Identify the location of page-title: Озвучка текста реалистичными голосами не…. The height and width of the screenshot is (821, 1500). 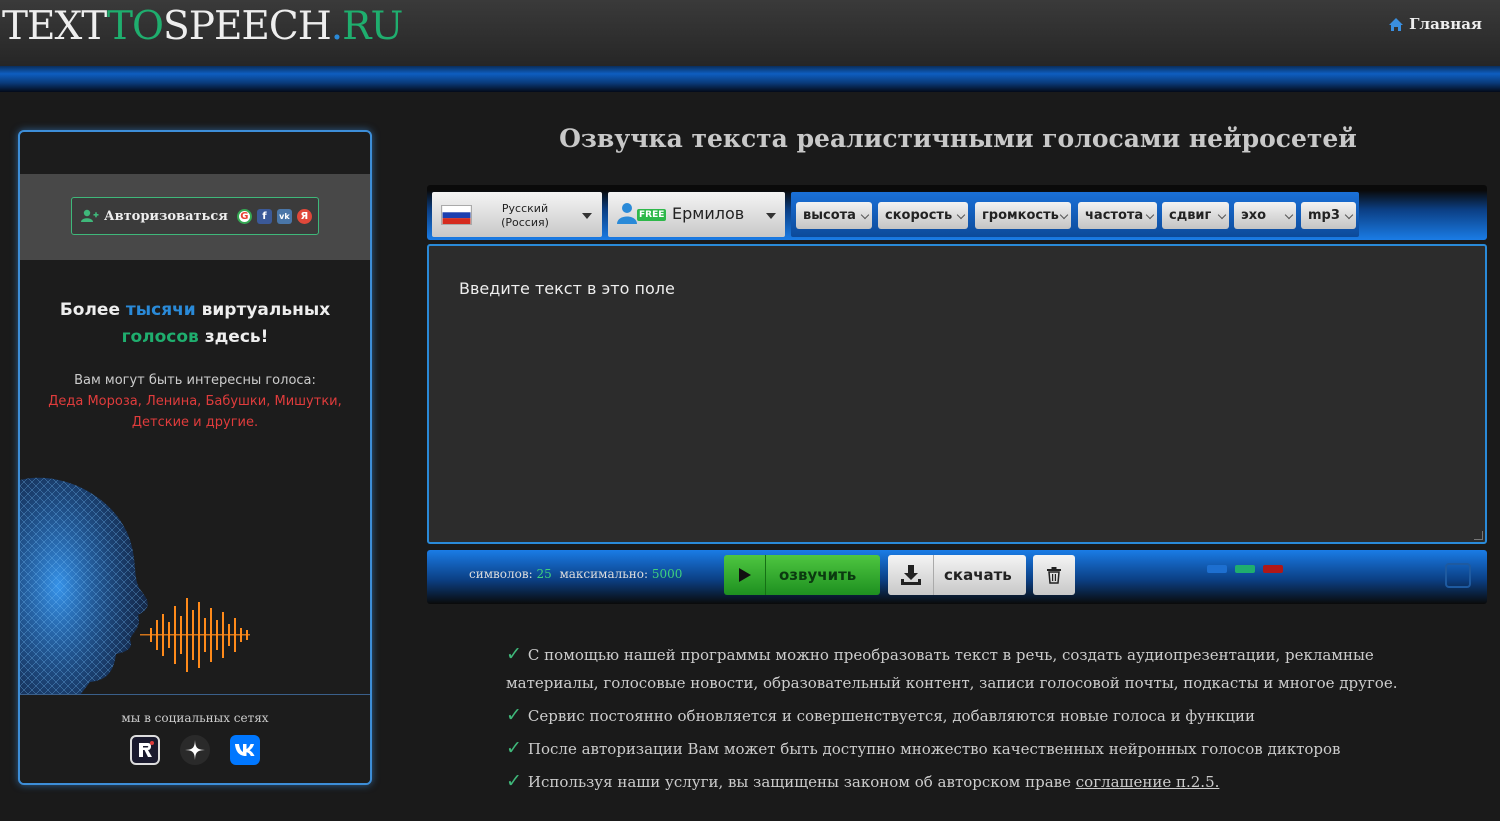
(958, 138).